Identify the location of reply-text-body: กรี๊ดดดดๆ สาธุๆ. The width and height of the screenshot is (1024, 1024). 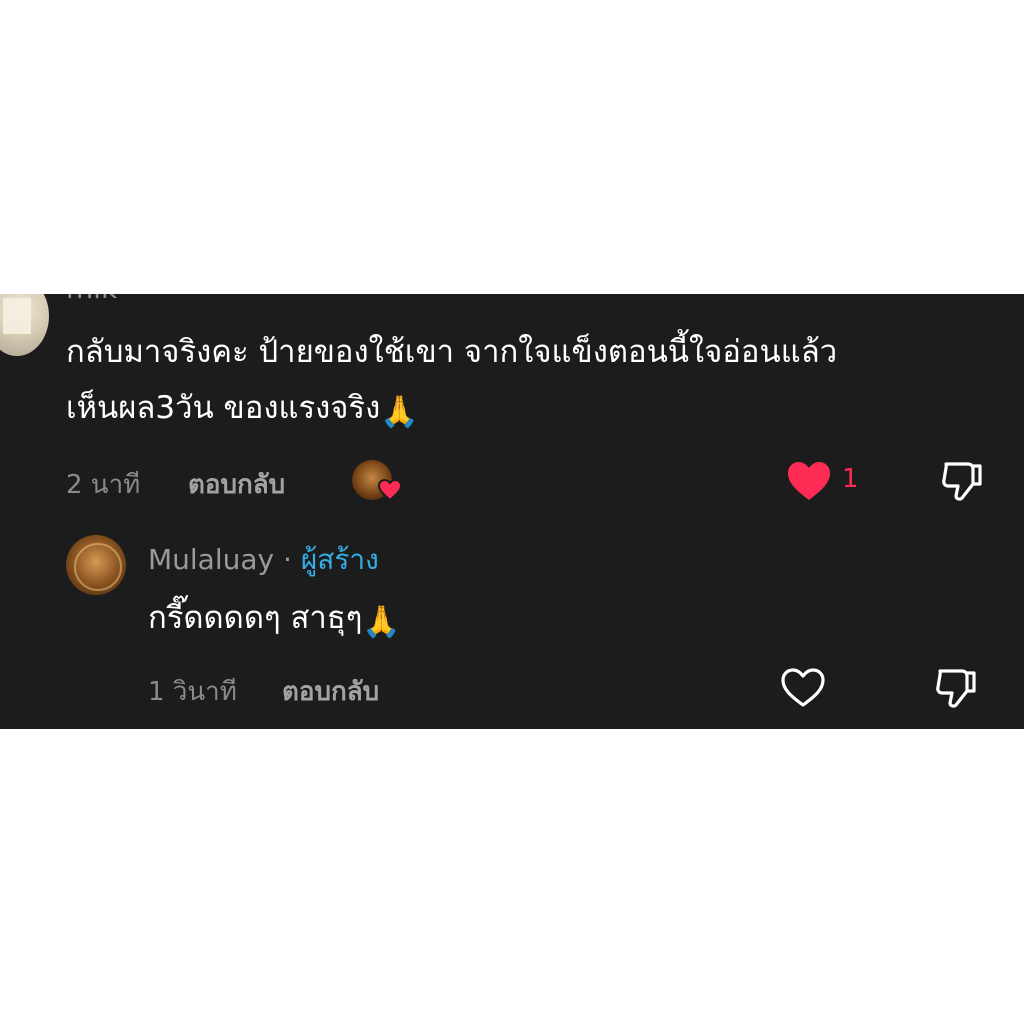
(255, 618).